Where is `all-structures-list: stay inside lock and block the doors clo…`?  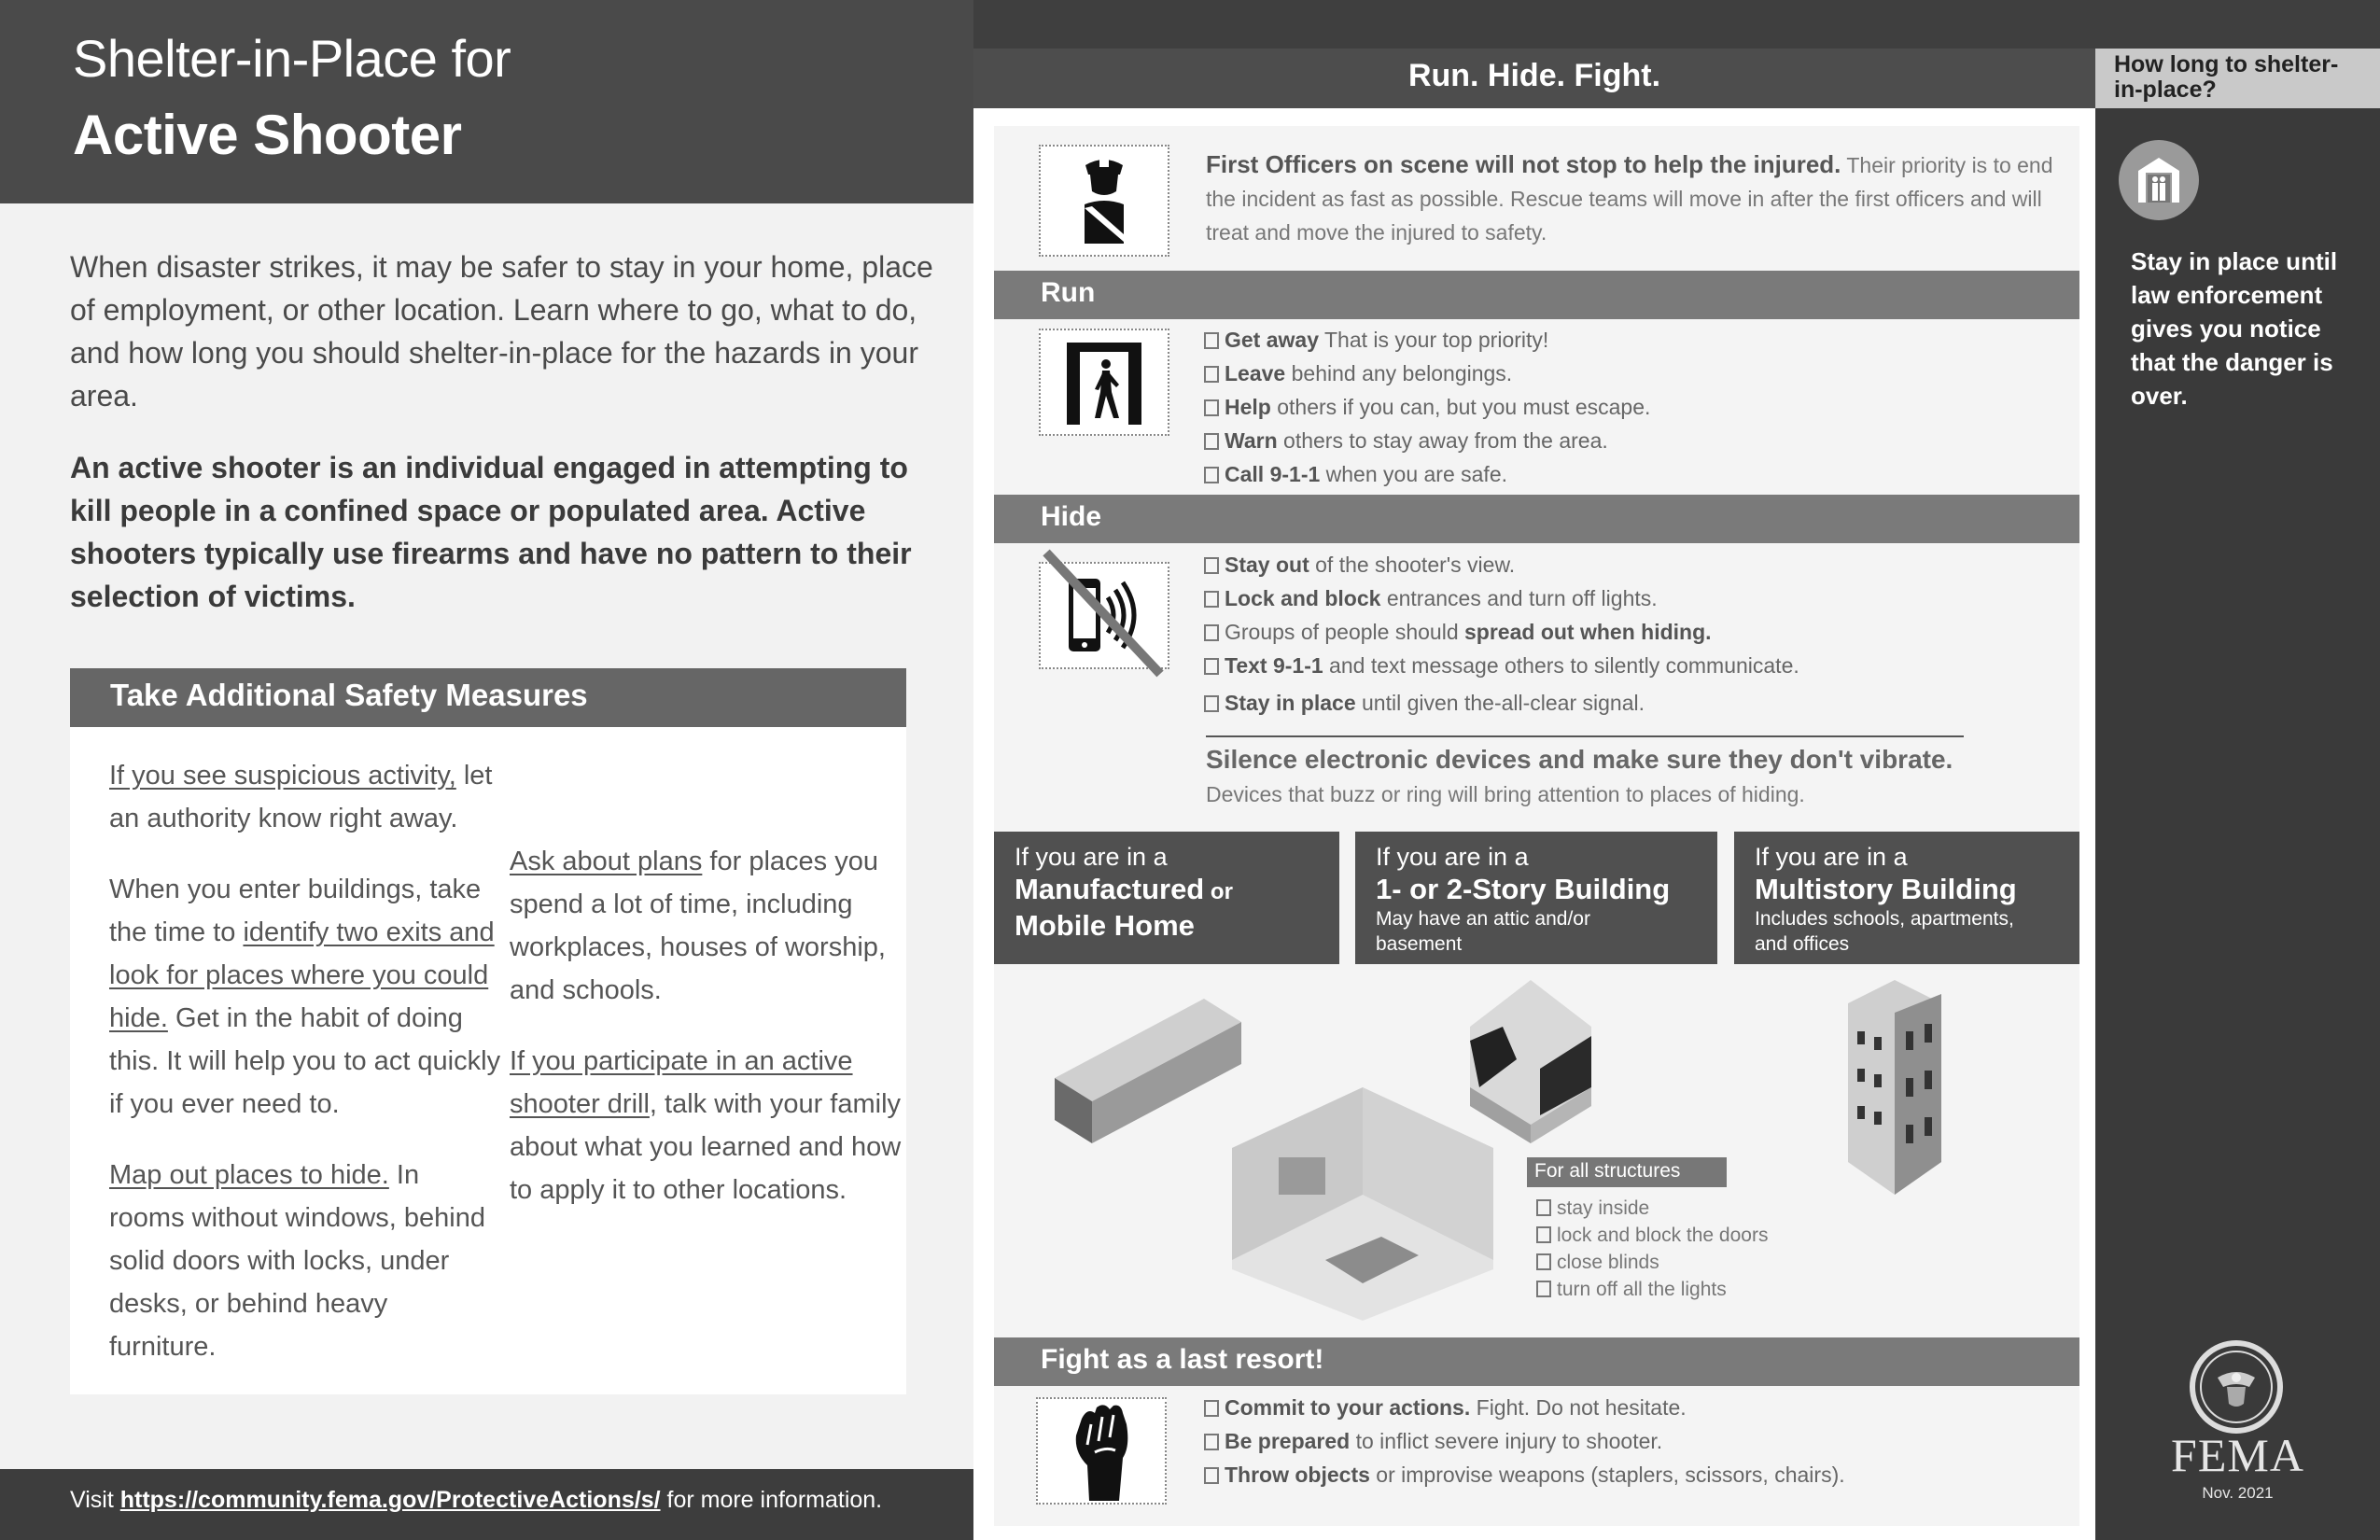
all-structures-list: stay inside lock and block the doors clo… is located at coordinates (1652, 1249).